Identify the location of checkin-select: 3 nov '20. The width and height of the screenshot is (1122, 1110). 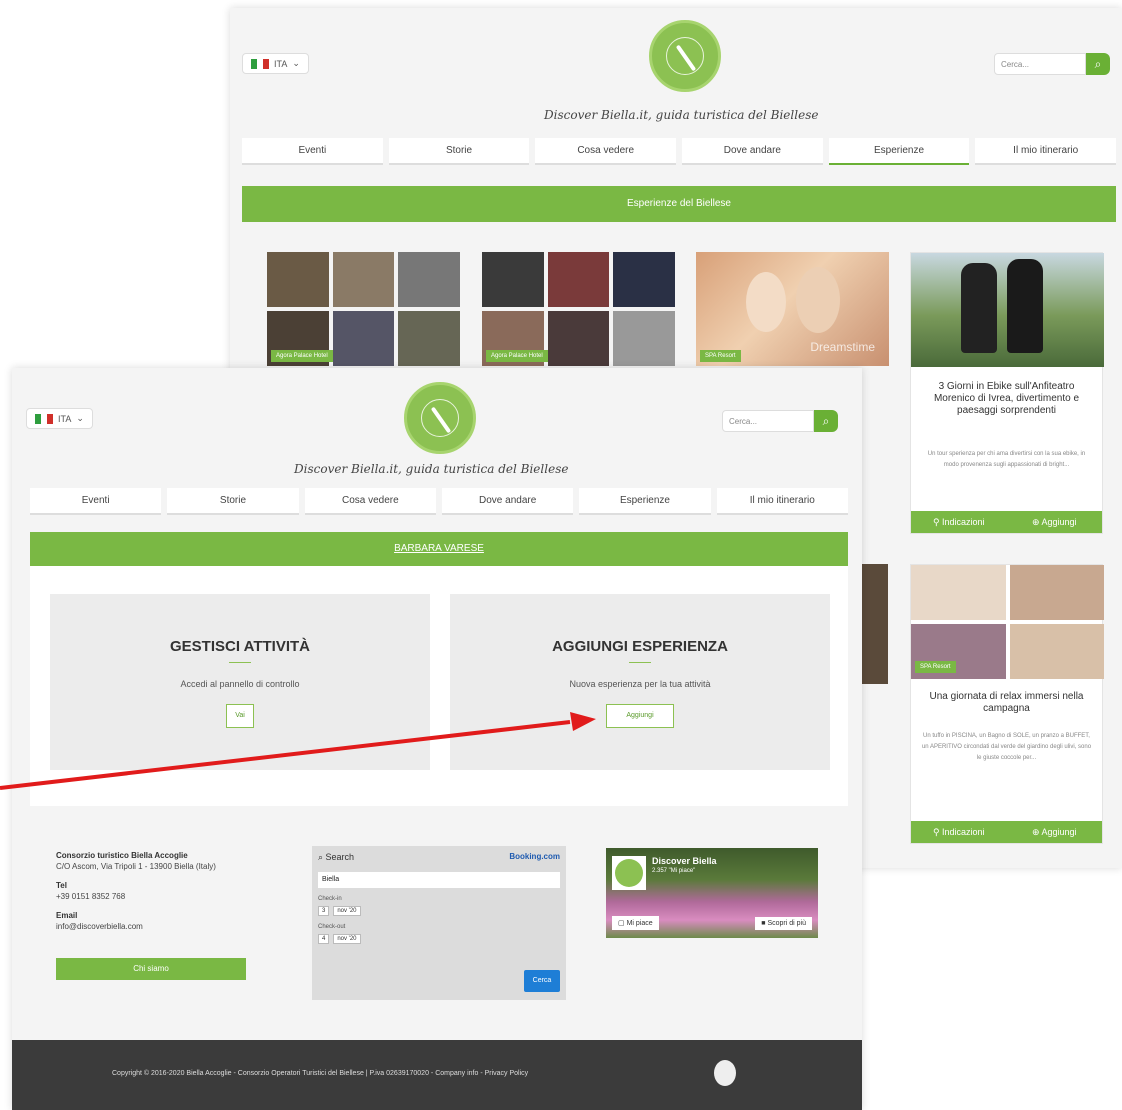
(339, 911).